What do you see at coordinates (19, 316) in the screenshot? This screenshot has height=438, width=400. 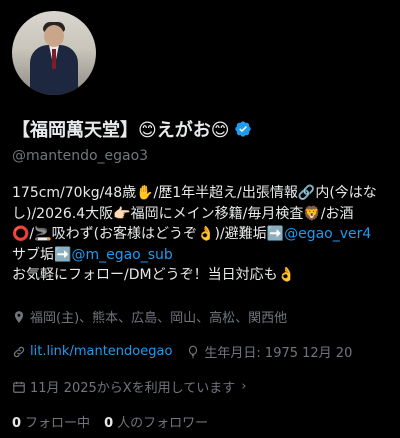 I see `location-pin-icon` at bounding box center [19, 316].